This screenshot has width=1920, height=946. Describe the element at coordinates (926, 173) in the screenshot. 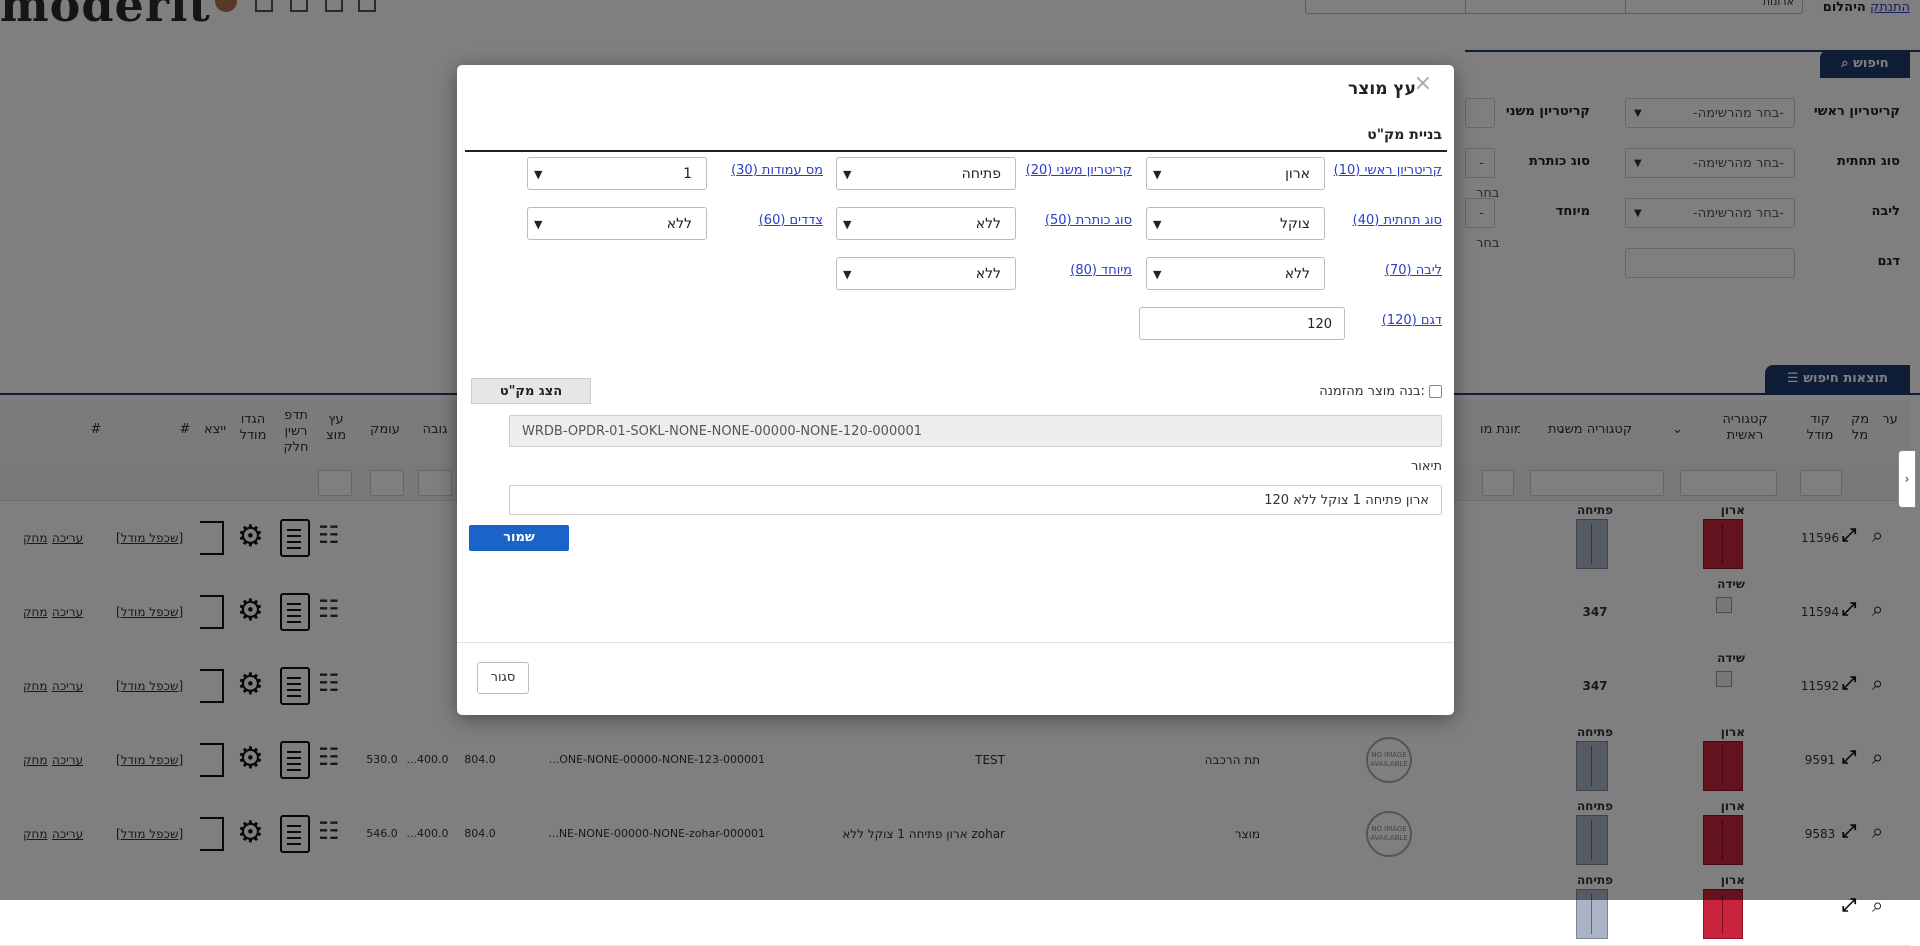

I see `sub-criteria-select: ▼ פתיחה` at that location.